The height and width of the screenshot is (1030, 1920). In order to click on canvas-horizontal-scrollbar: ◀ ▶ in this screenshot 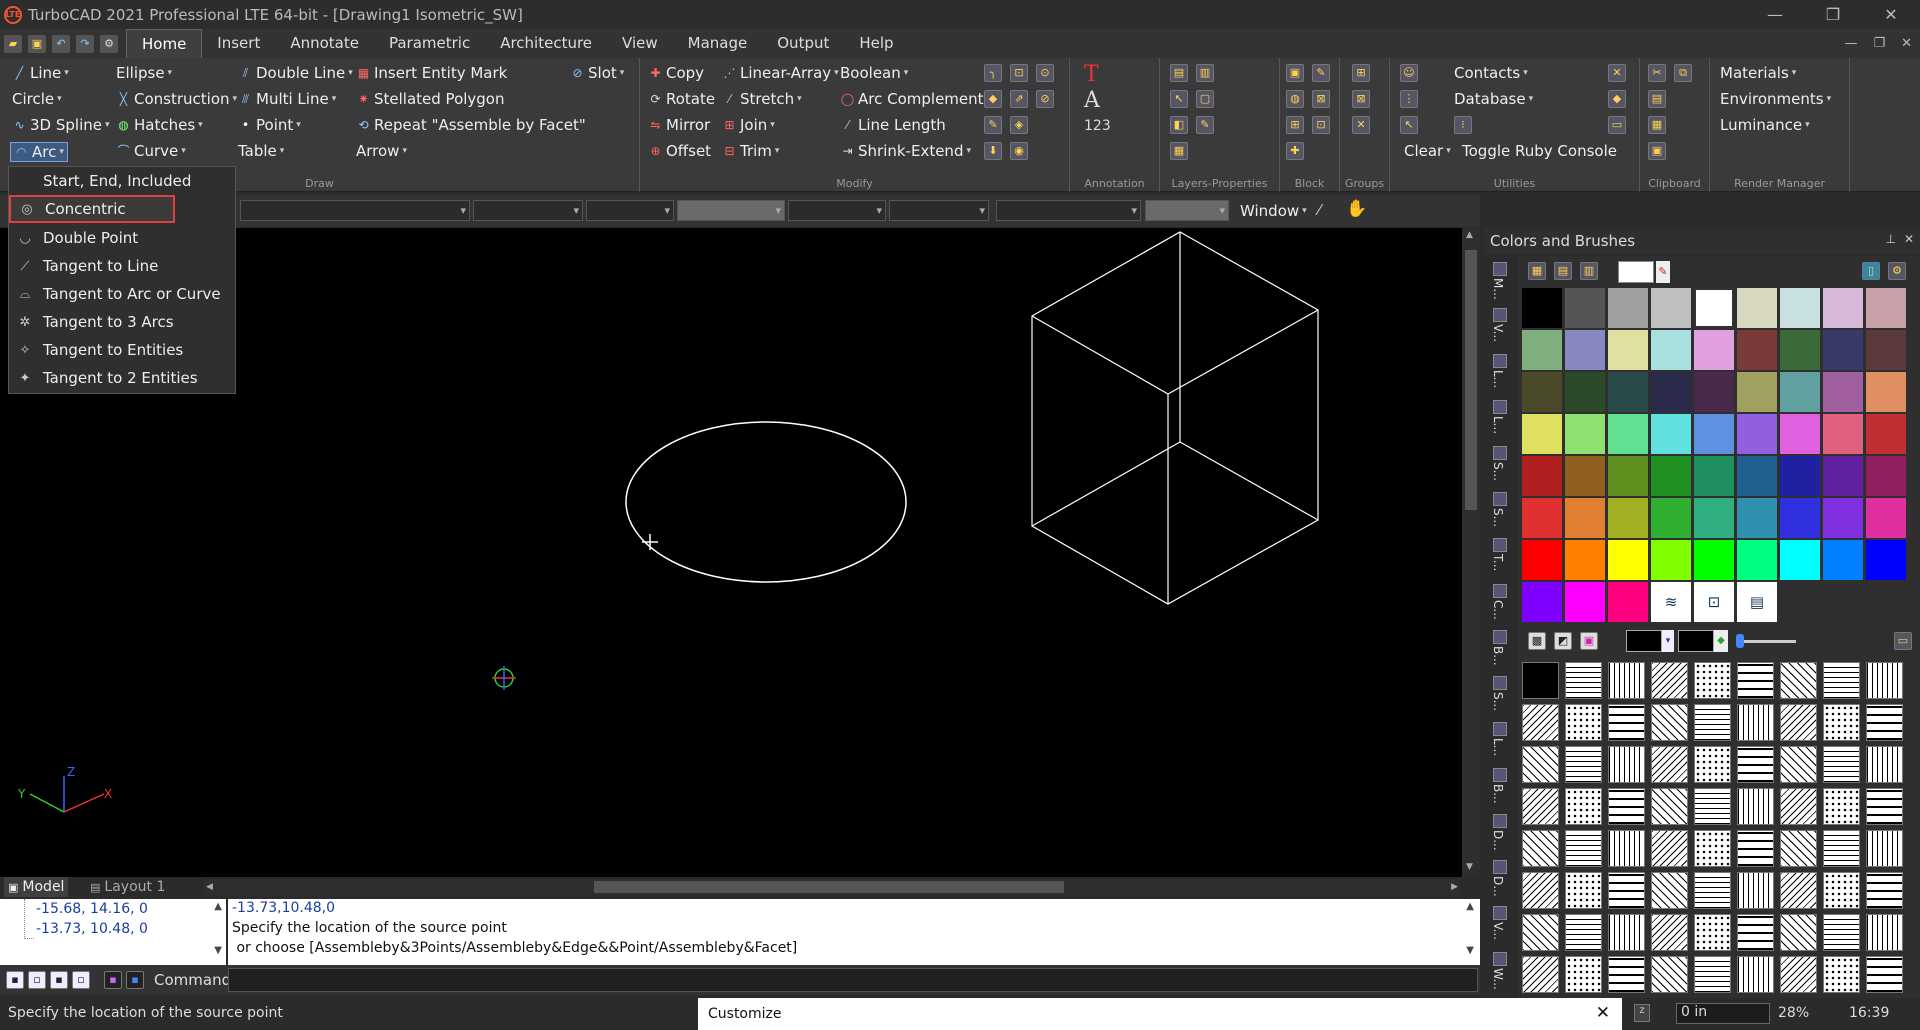, I will do `click(832, 887)`.